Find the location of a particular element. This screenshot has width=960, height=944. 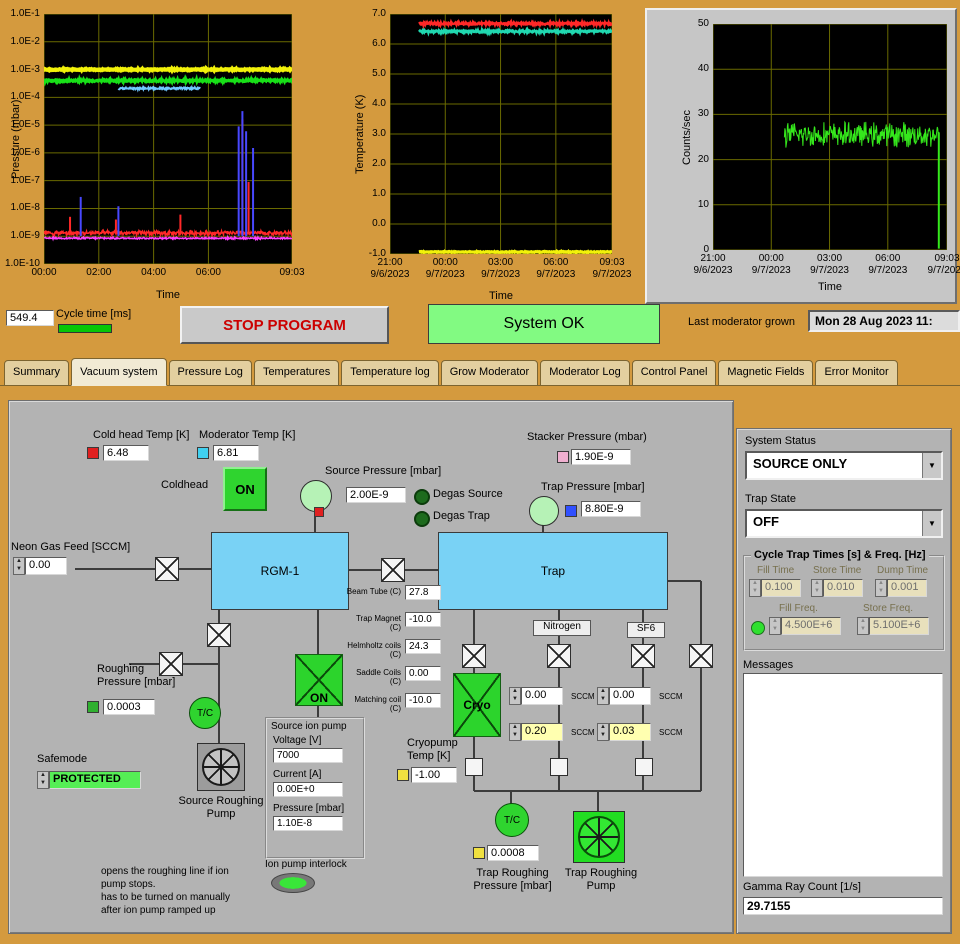

tab-temperatures: Temperatures is located at coordinates (296, 373).